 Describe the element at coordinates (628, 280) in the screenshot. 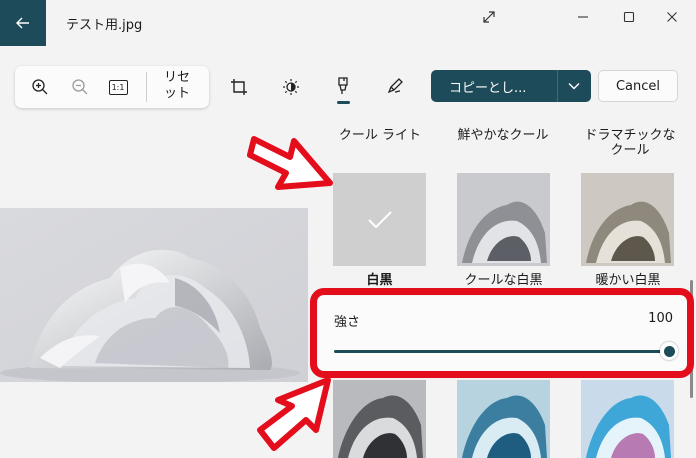

I see `filter-label-warm-bw: 暖かい白黒` at that location.